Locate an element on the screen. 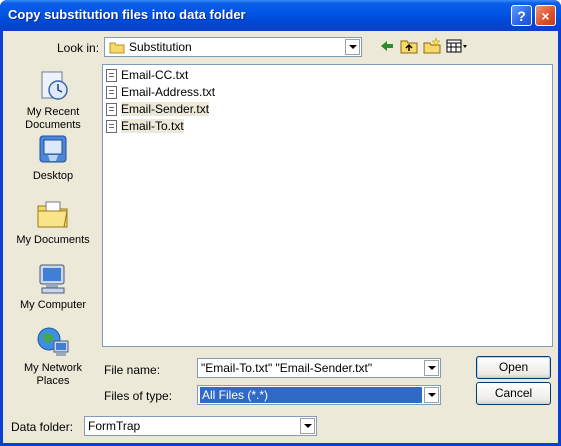 The width and height of the screenshot is (561, 446). my-documents-icon is located at coordinates (53, 214).